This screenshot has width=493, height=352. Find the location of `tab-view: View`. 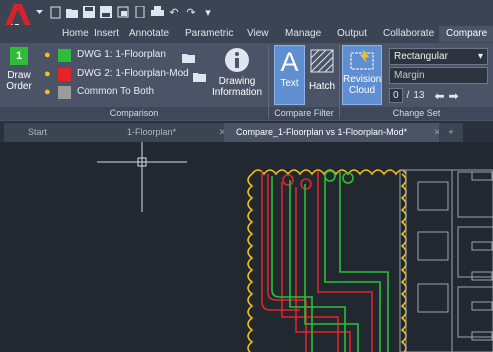

tab-view: View is located at coordinates (258, 34).